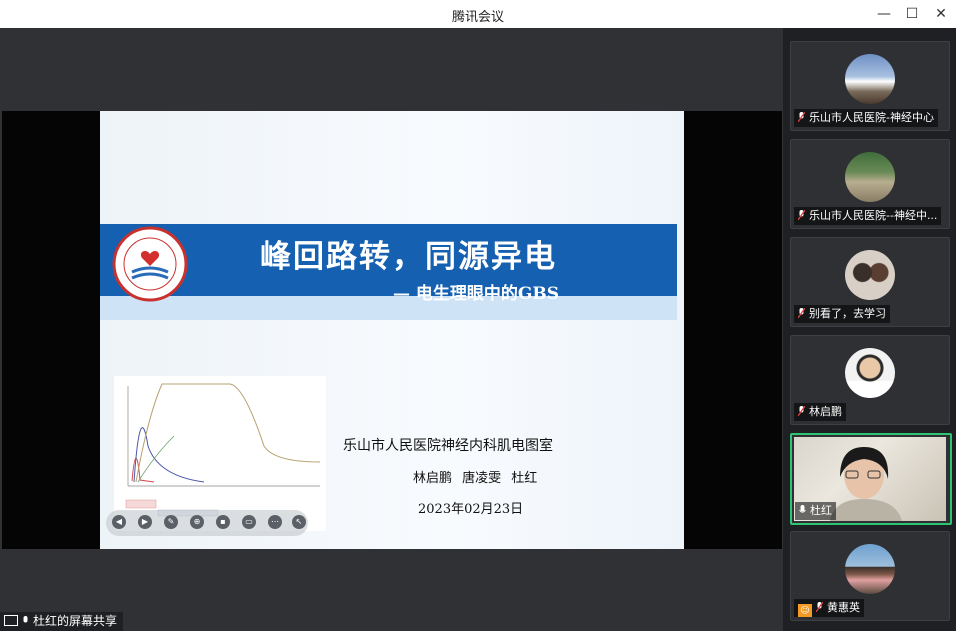 Image resolution: width=956 pixels, height=631 pixels. Describe the element at coordinates (220, 453) in the screenshot. I see `slide-figure` at that location.